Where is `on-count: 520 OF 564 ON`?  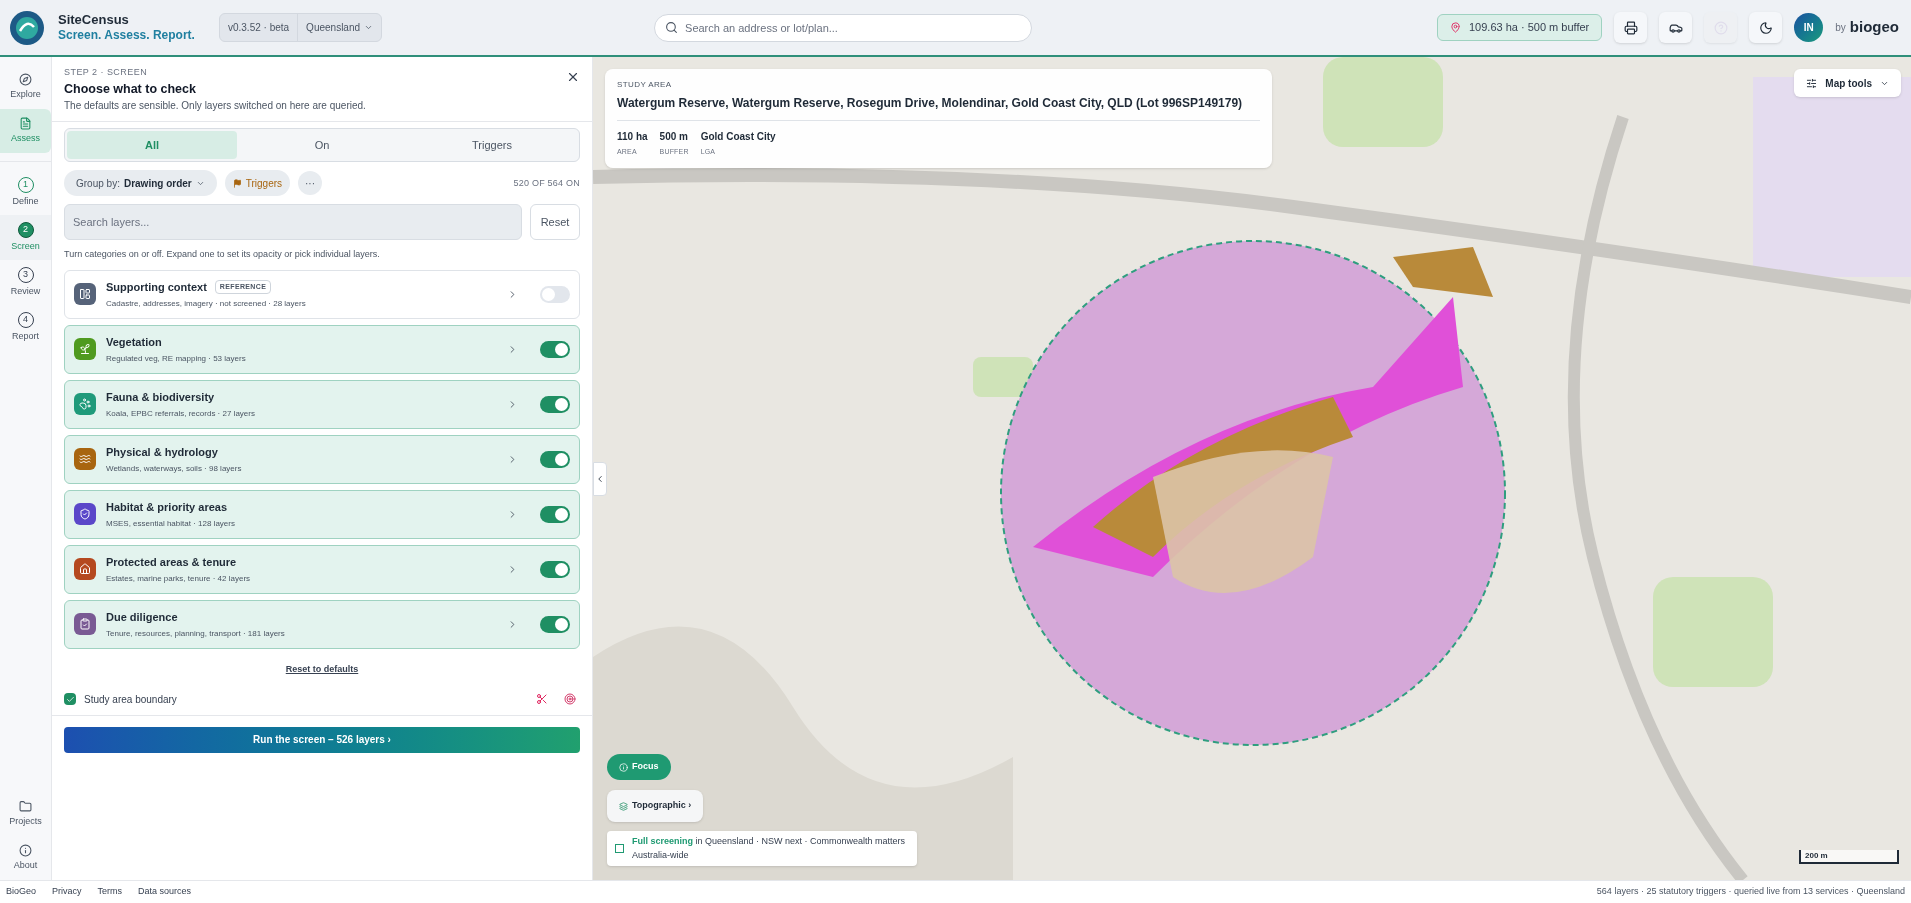
on-count: 520 OF 564 ON is located at coordinates (546, 183).